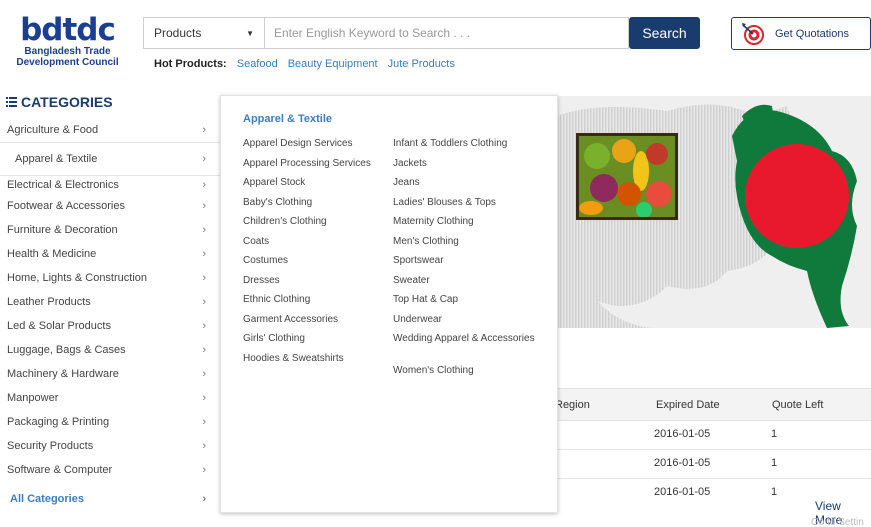  I want to click on target-icon, so click(753, 34).